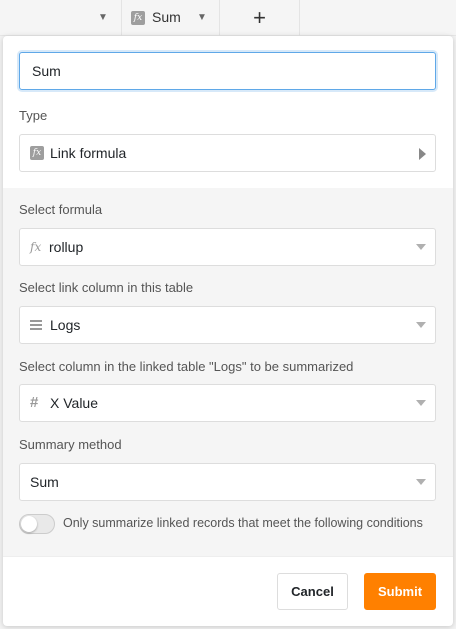 The image size is (456, 629). I want to click on formula-label: Select formula, so click(61, 209).